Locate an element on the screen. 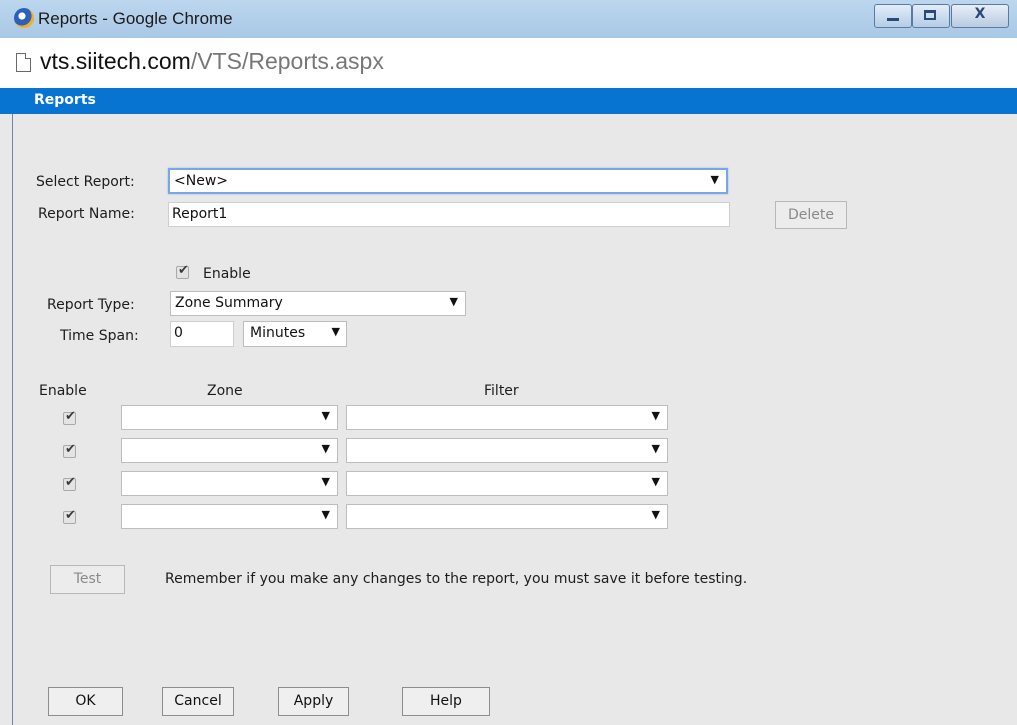  delete-button: Delete is located at coordinates (811, 215).